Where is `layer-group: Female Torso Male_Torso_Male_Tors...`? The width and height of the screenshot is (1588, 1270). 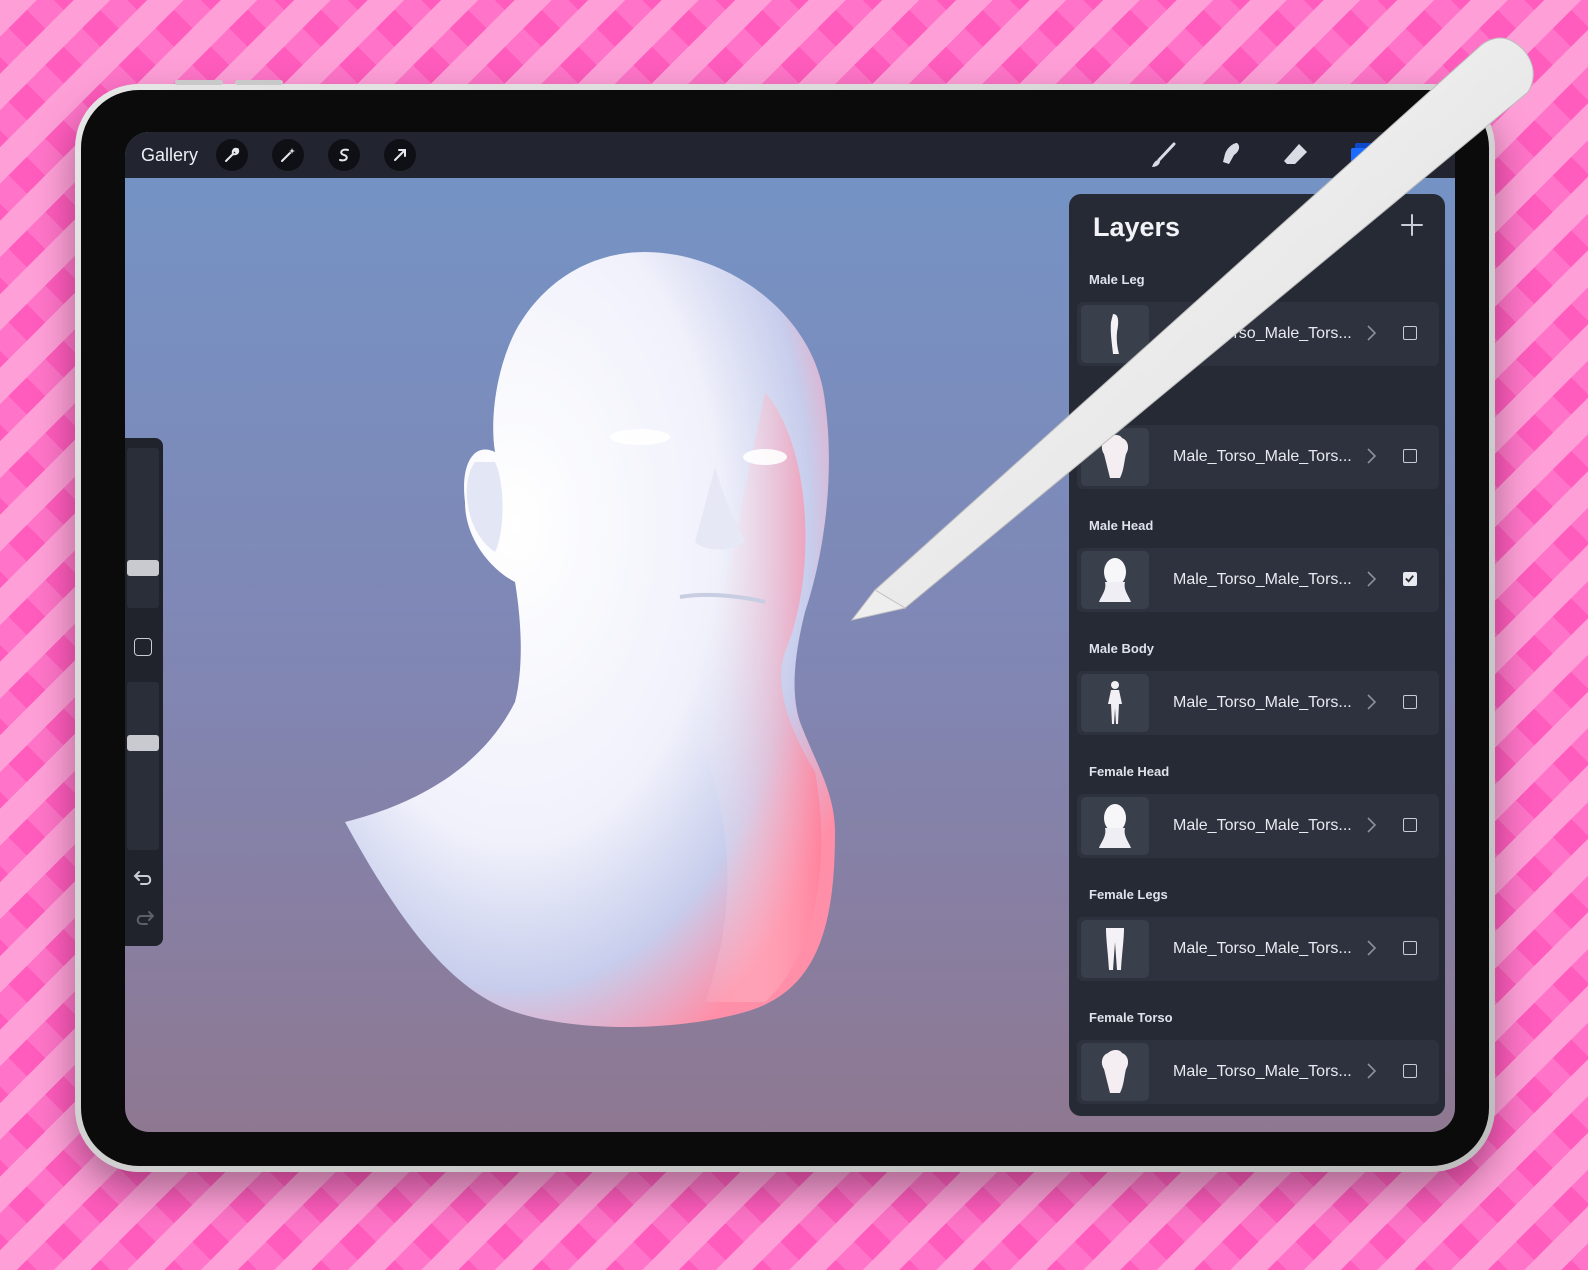
layer-group: Female Torso Male_Torso_Male_Tors... is located at coordinates (1258, 1059).